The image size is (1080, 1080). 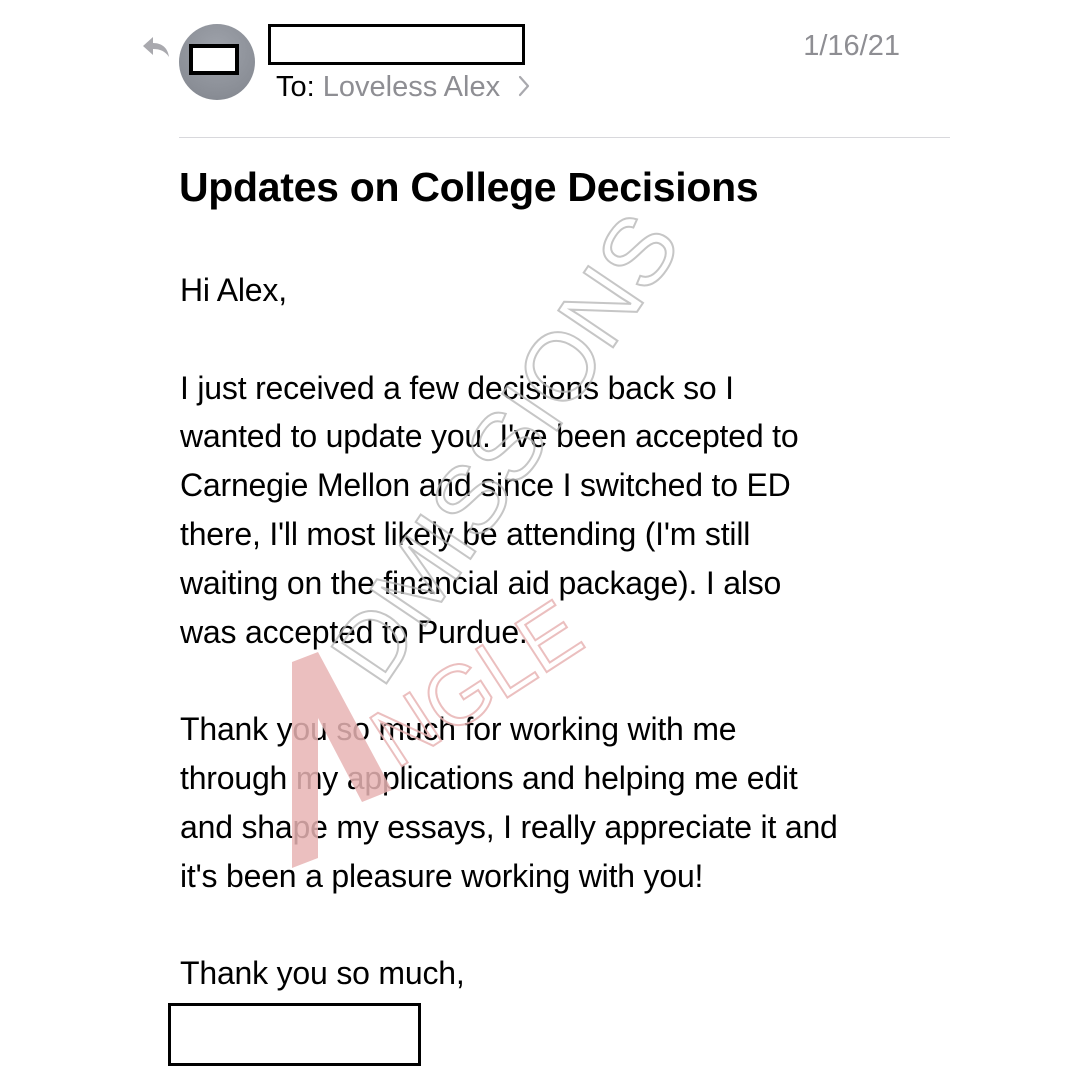 I want to click on body-line: it's been a pleasure working with you!, so click(x=442, y=875).